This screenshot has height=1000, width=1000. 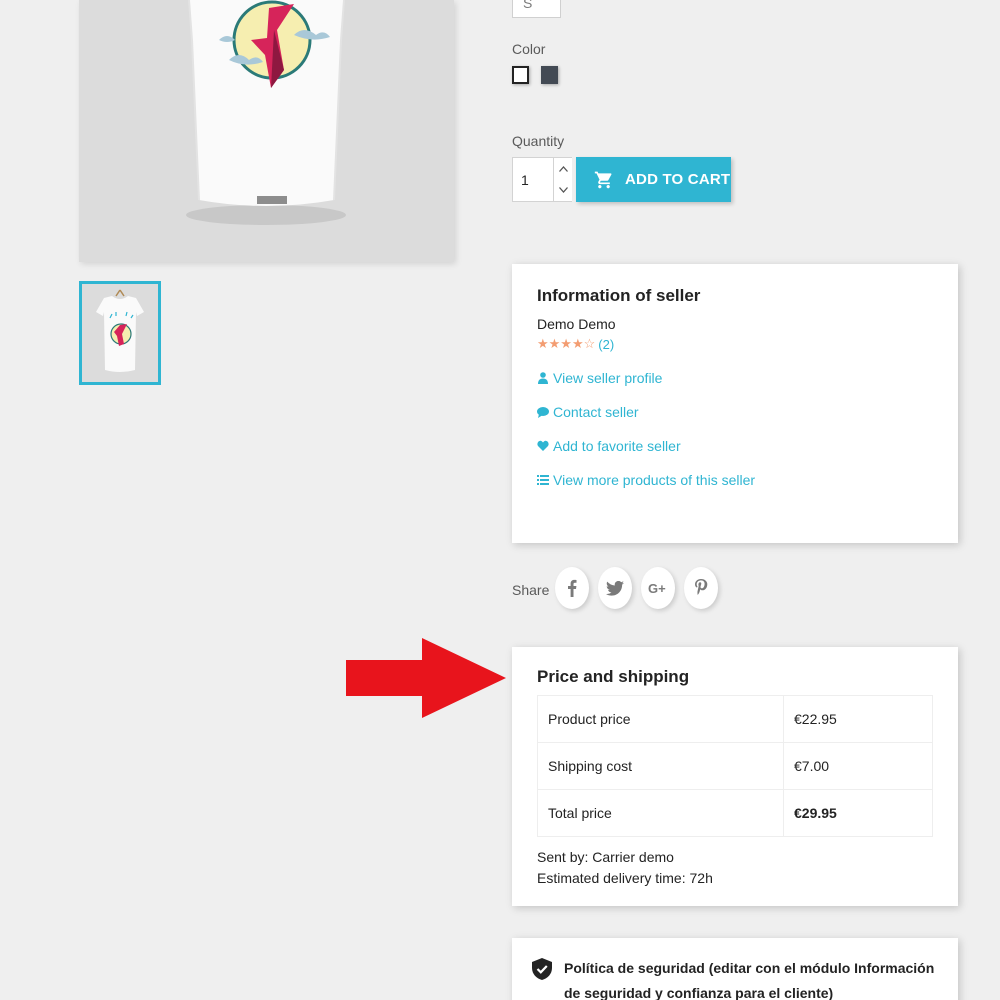 I want to click on tshirt-thumbnail-image, so click(x=120, y=330).